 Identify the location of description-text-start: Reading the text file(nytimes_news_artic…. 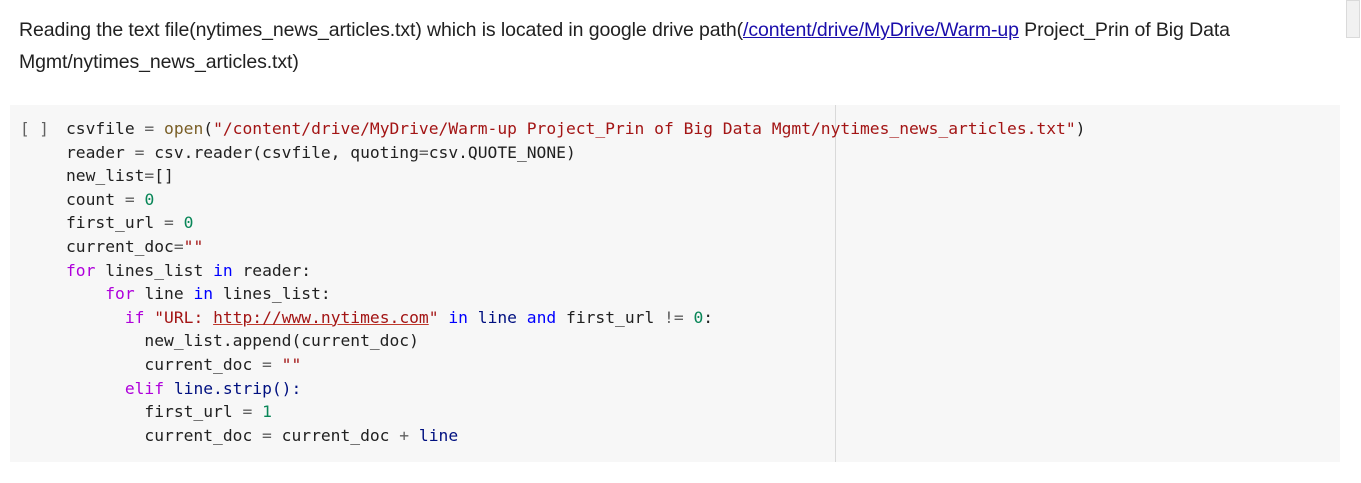
(381, 30).